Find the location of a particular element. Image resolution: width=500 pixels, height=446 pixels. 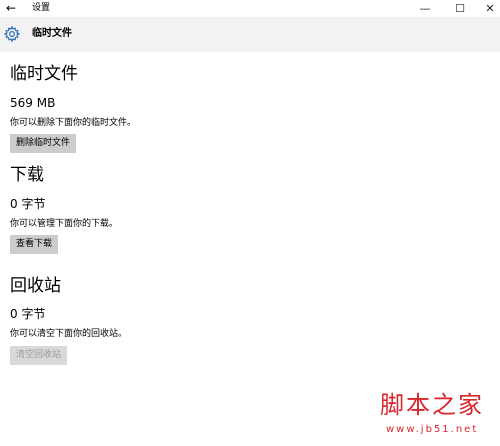

view-downloads-button: 查看下载 is located at coordinates (34, 244).